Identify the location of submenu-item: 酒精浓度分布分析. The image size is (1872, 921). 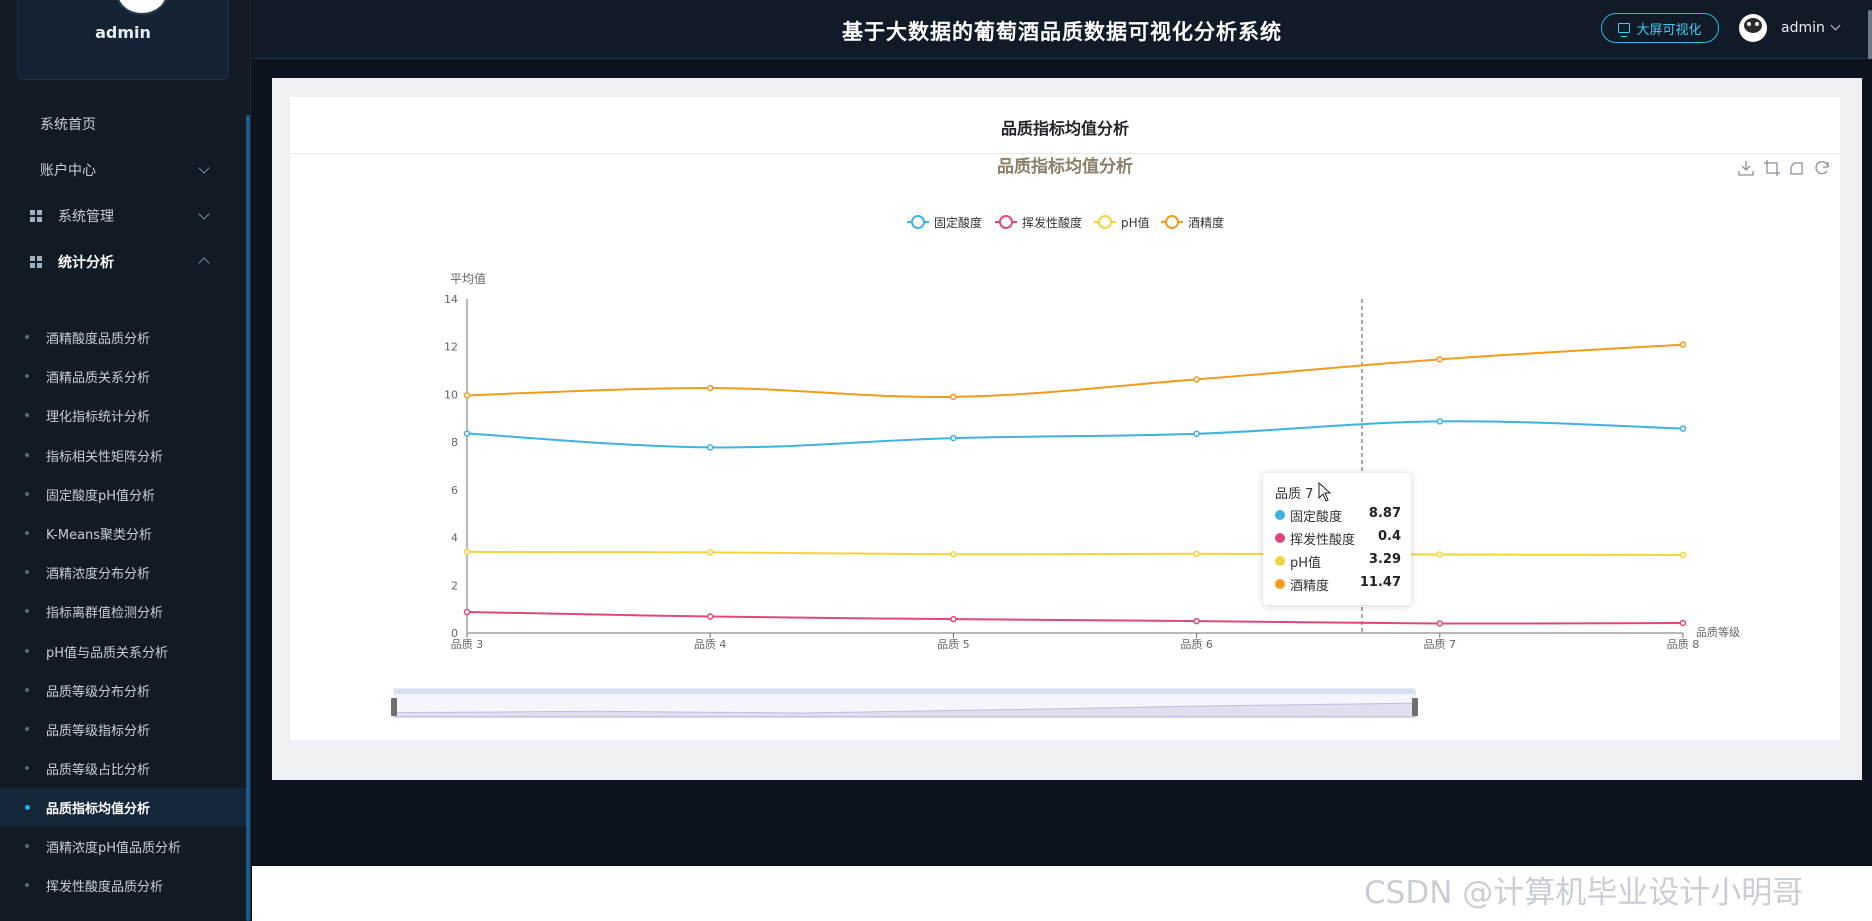
(123, 572).